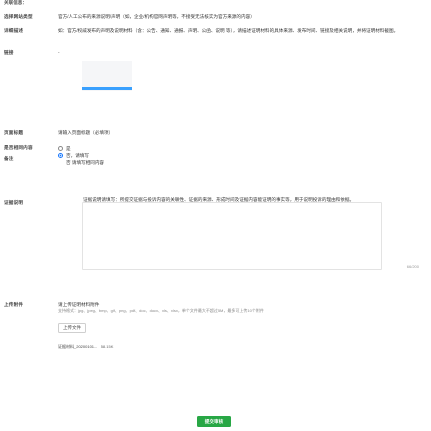  Describe the element at coordinates (210, 159) in the screenshot. I see `note-row: 备注` at that location.